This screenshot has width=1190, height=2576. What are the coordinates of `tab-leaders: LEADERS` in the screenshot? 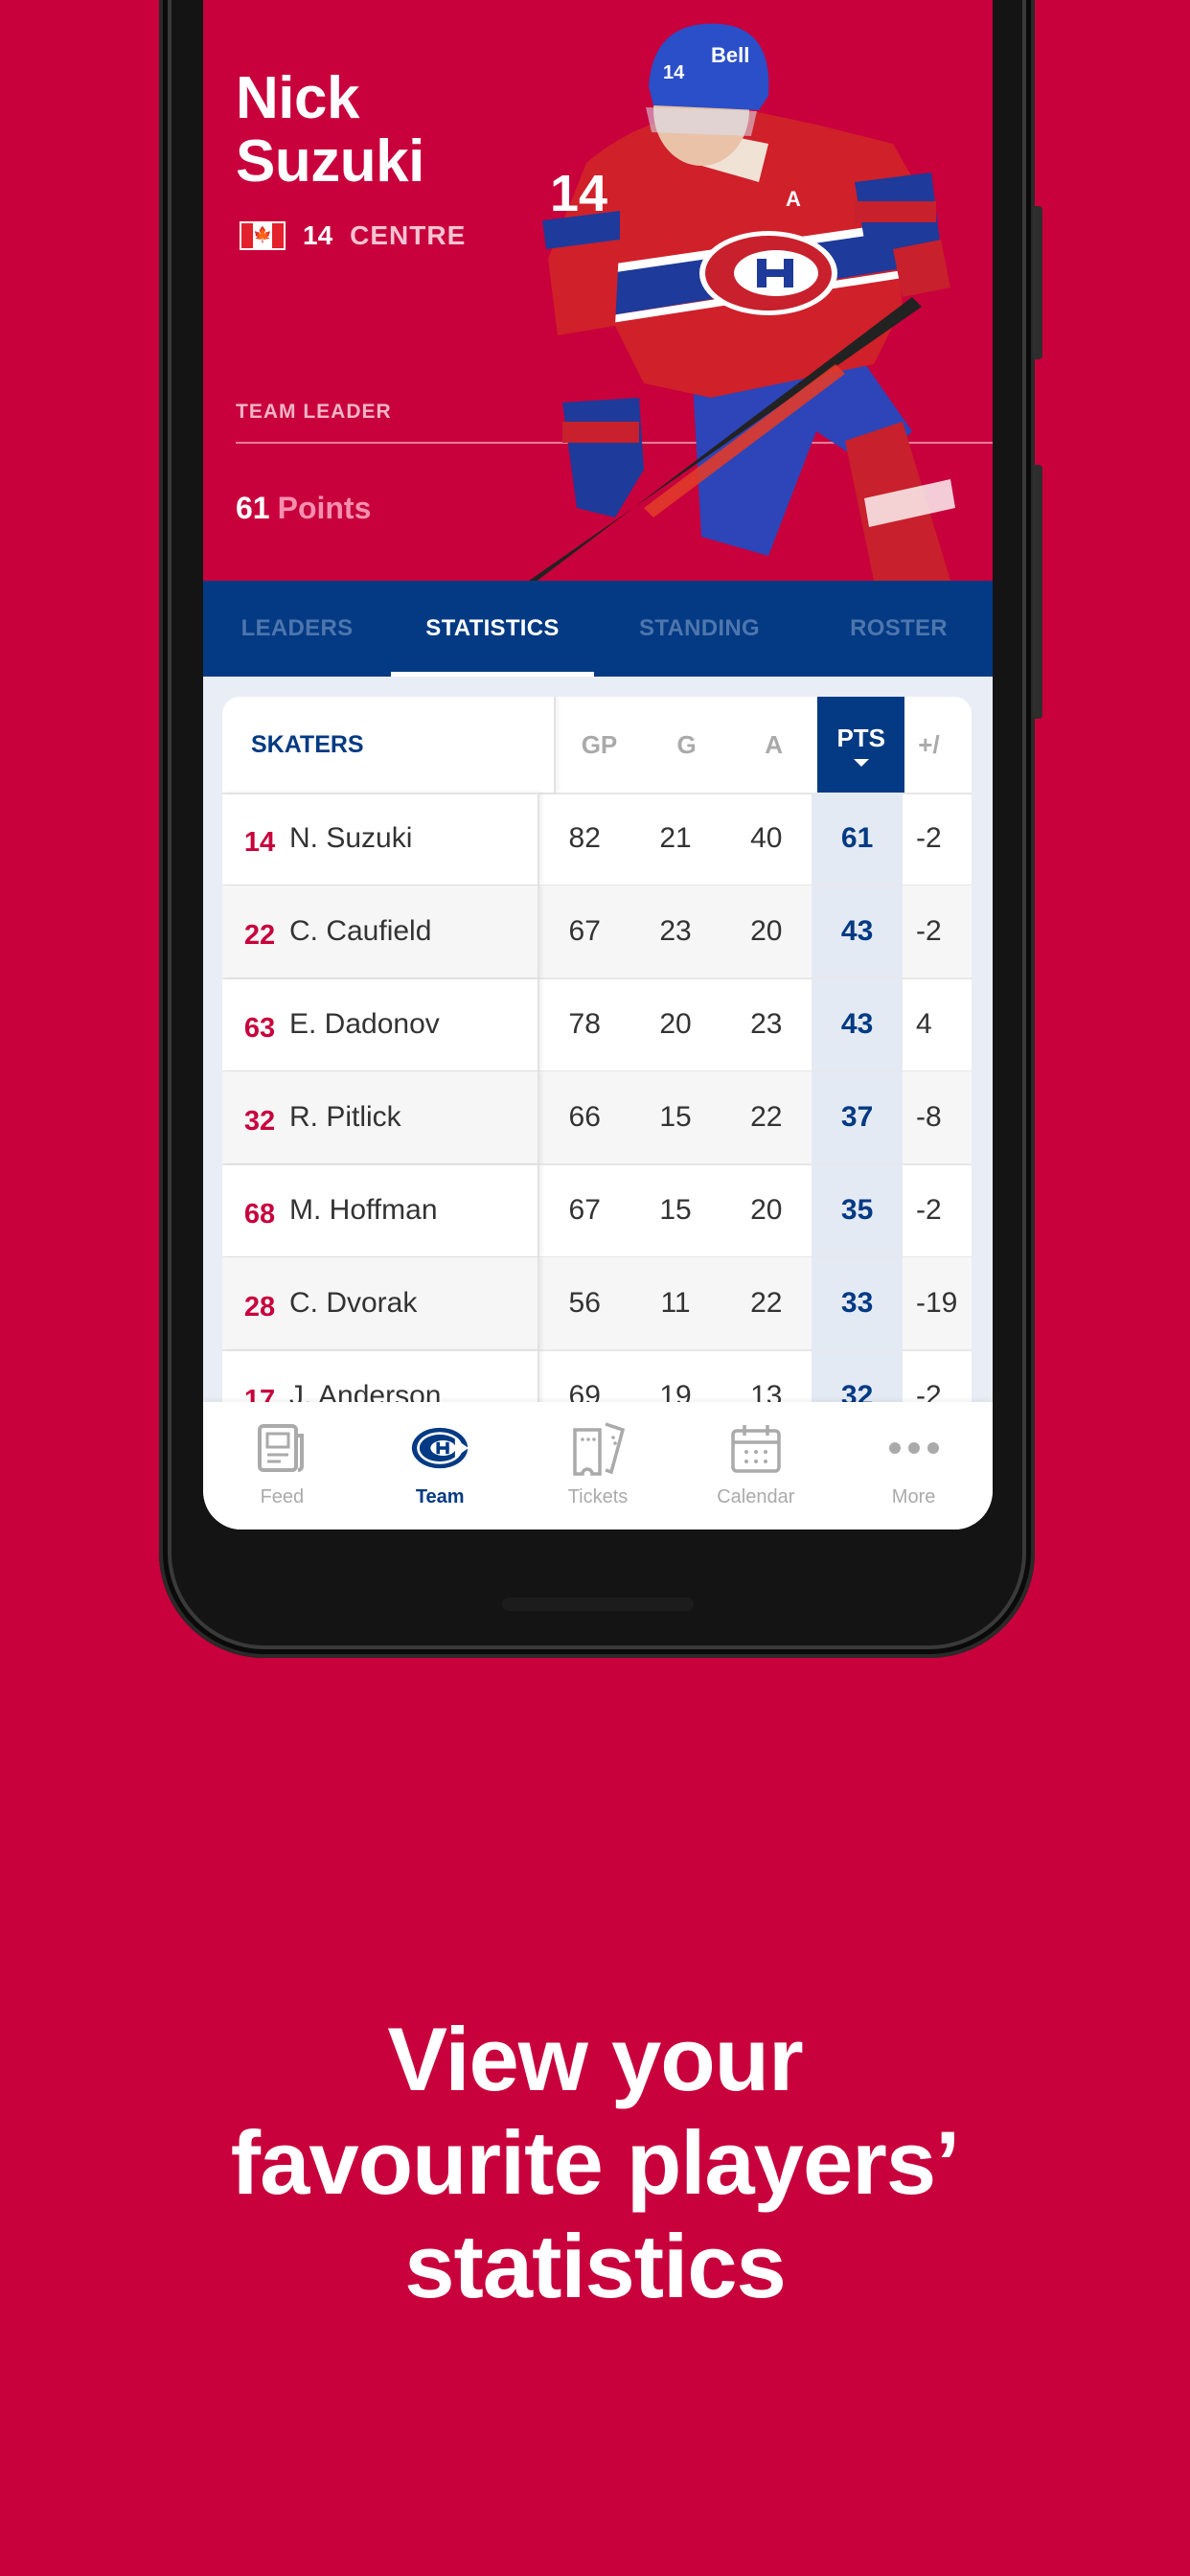 It's located at (297, 629).